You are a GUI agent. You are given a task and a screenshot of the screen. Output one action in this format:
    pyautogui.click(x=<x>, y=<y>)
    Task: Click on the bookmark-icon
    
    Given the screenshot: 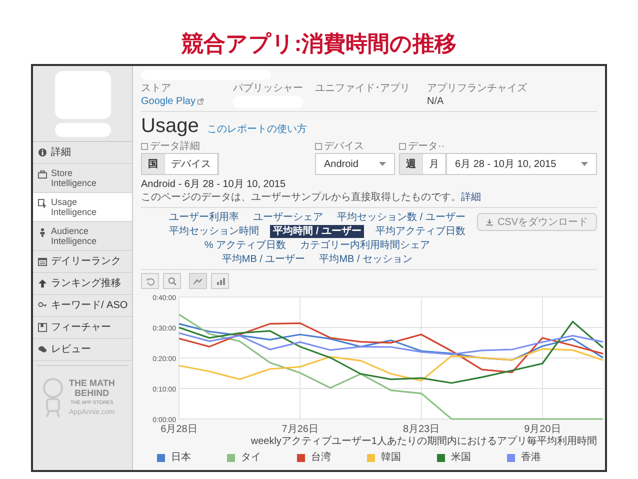 What is the action you would take?
    pyautogui.click(x=42, y=327)
    